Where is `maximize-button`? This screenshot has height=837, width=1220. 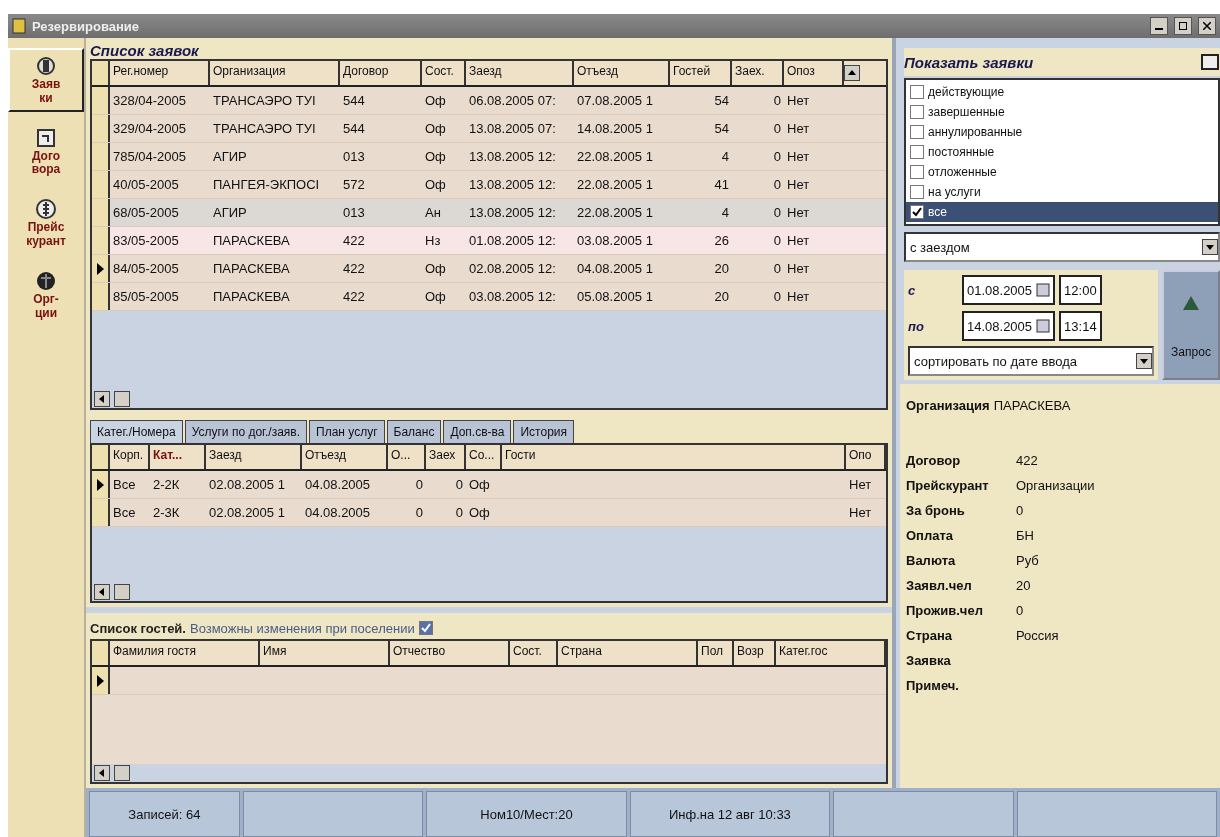
maximize-button is located at coordinates (1183, 26).